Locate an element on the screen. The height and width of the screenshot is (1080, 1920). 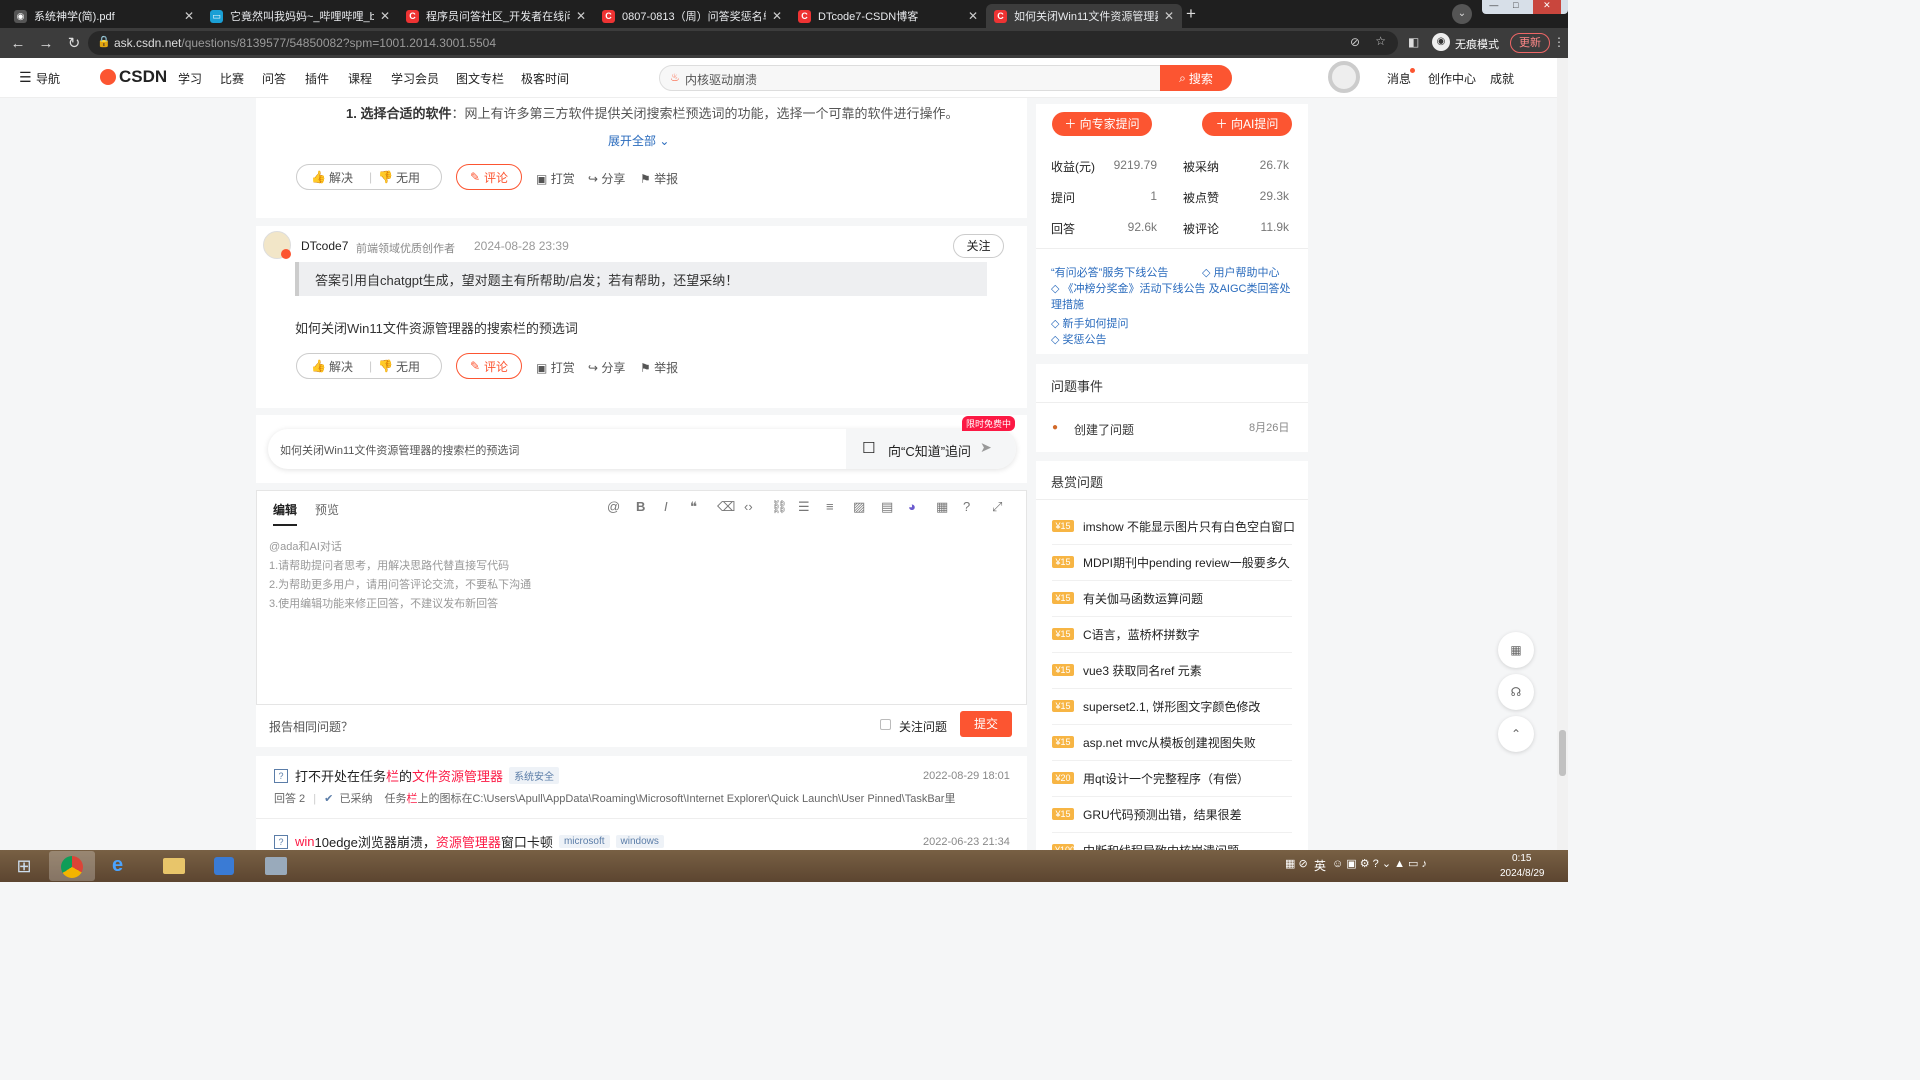
bounty-item: ¥15 MDPI期刊中pending review一般要多久 is located at coordinates (1171, 562).